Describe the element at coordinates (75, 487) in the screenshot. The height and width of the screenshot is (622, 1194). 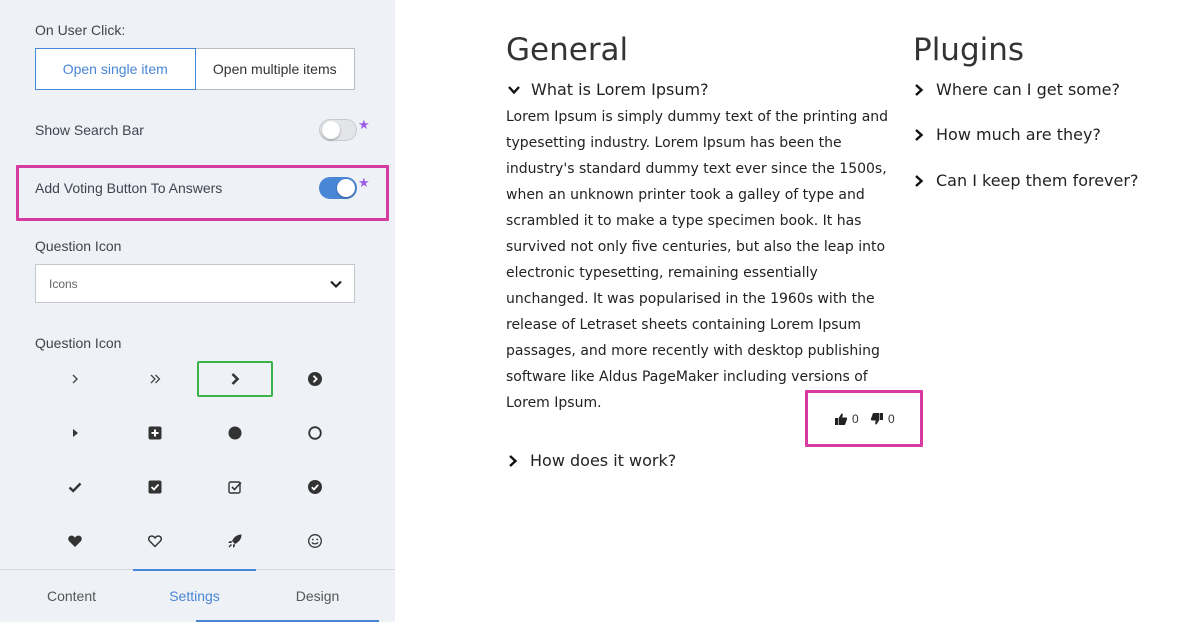
I see `check-icon` at that location.